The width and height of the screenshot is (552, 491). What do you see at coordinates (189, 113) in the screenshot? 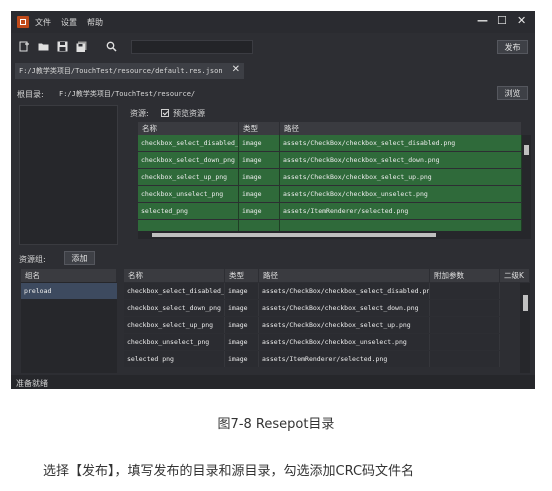
I see `preview-label: 预览资源` at bounding box center [189, 113].